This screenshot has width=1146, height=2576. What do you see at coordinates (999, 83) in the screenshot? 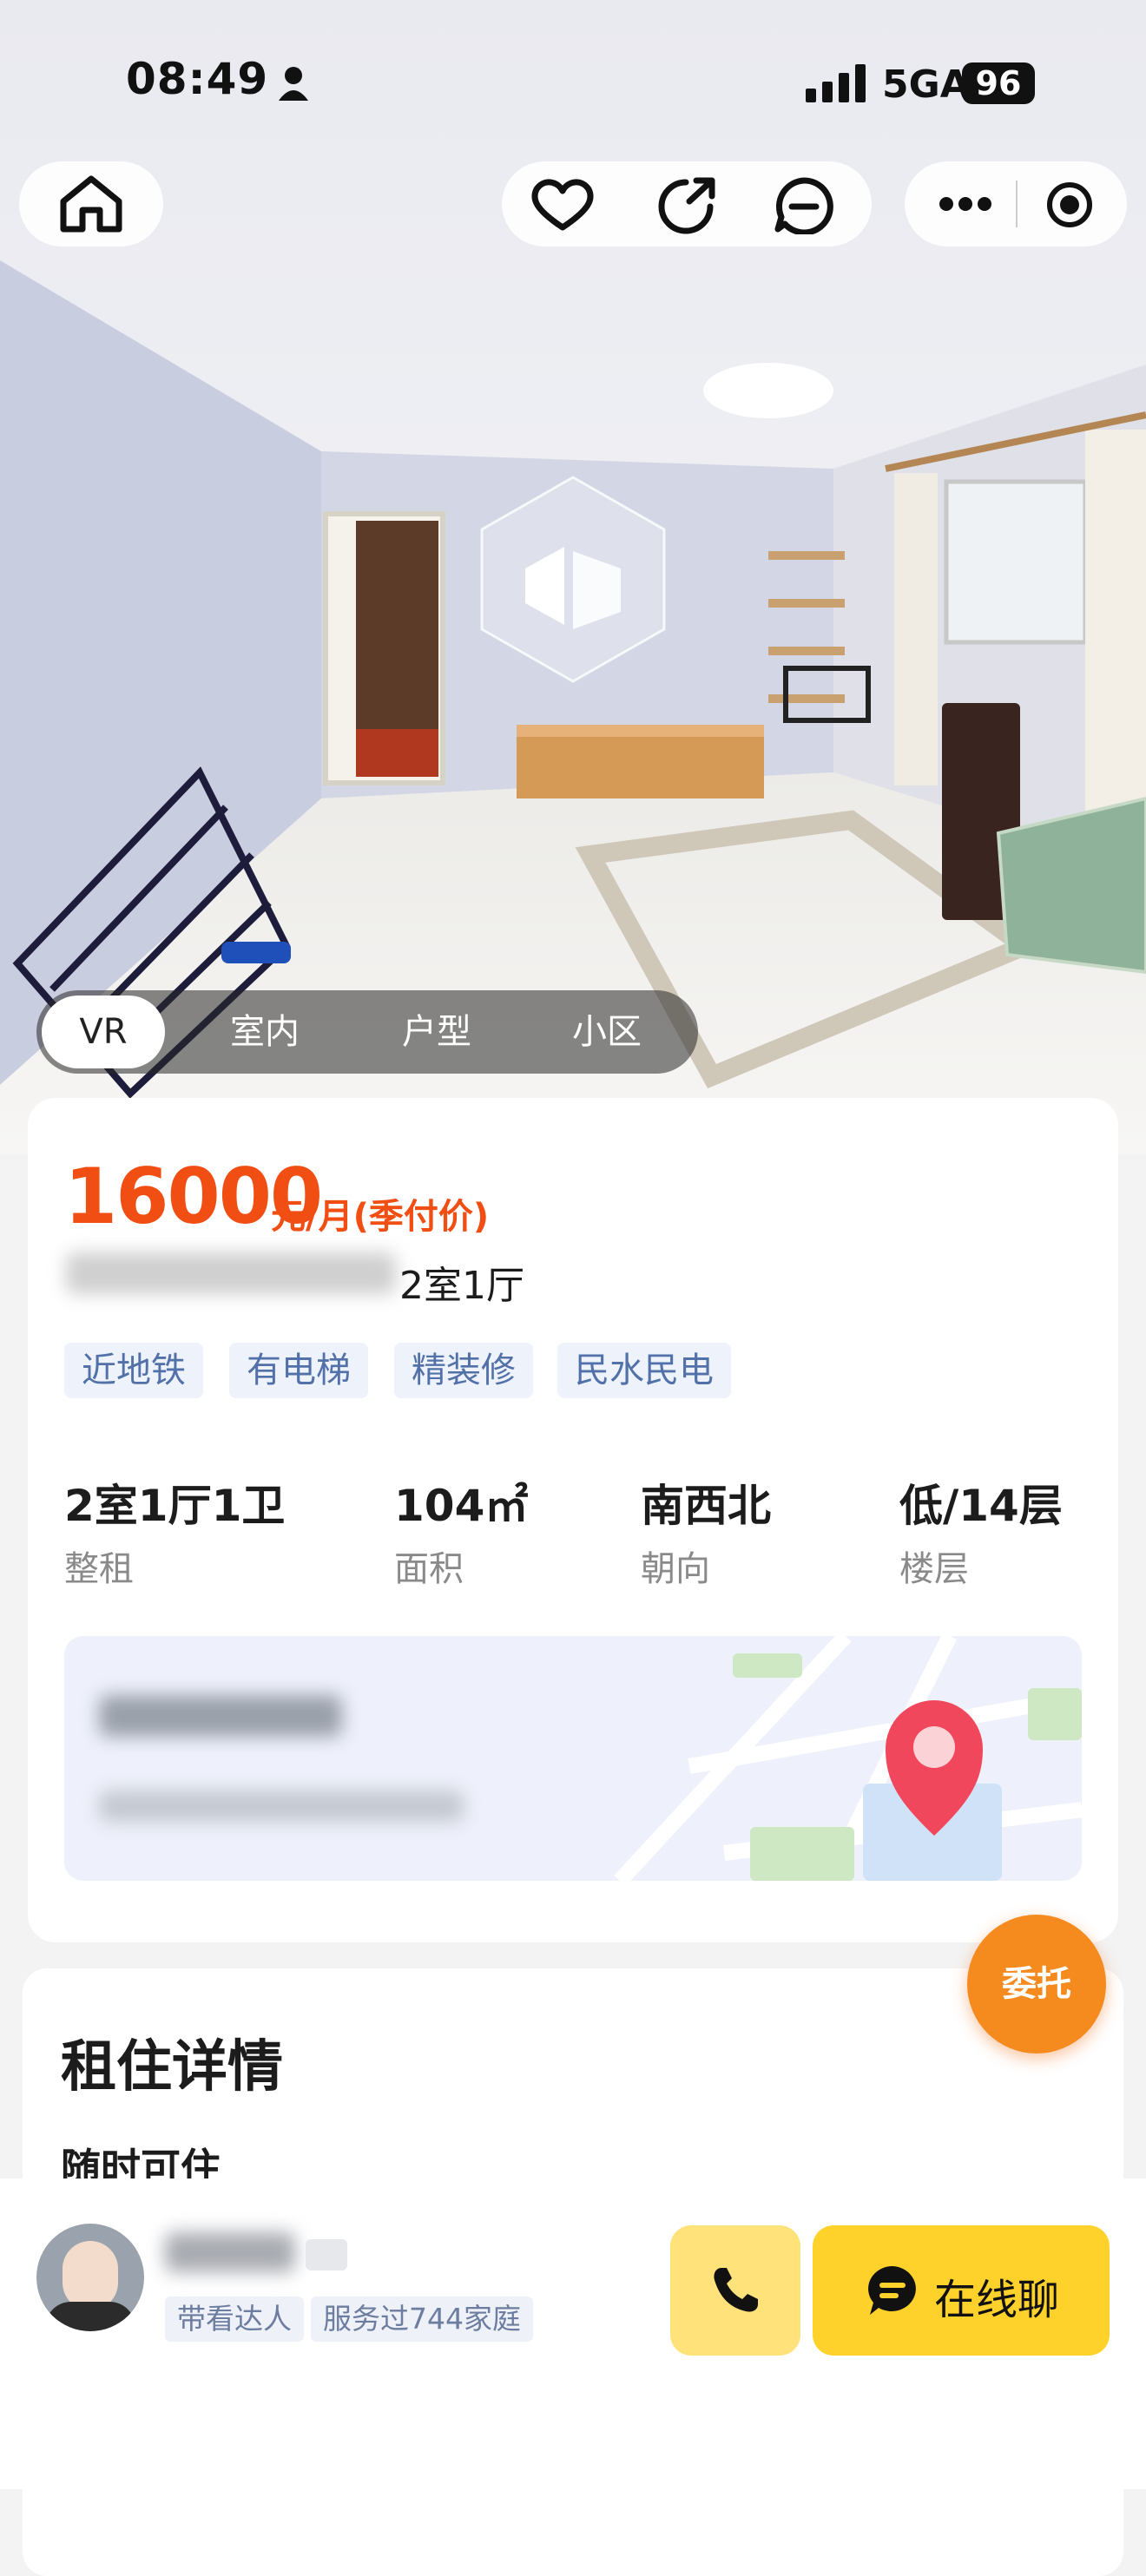
I see `battery-indicator: 96` at bounding box center [999, 83].